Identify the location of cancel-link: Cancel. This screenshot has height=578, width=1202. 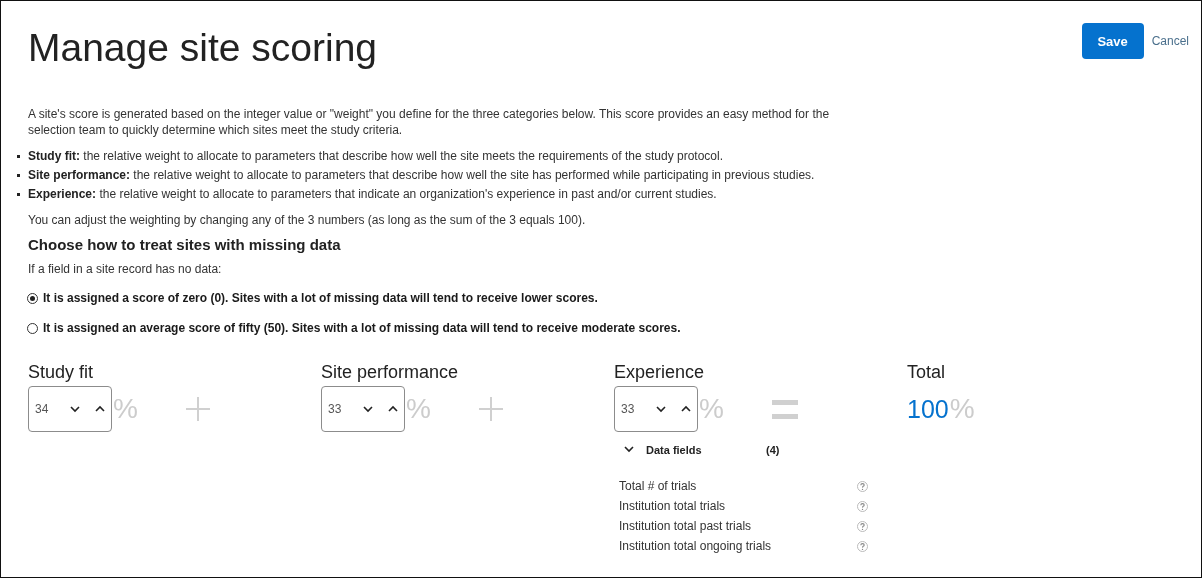
(1170, 41).